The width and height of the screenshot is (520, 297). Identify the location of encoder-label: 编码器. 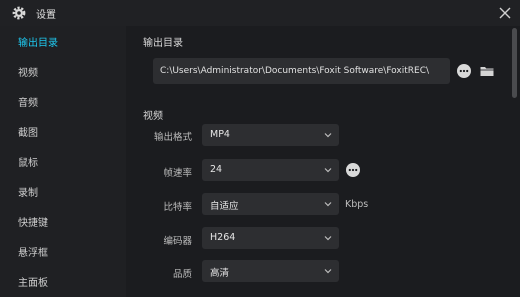
(177, 241).